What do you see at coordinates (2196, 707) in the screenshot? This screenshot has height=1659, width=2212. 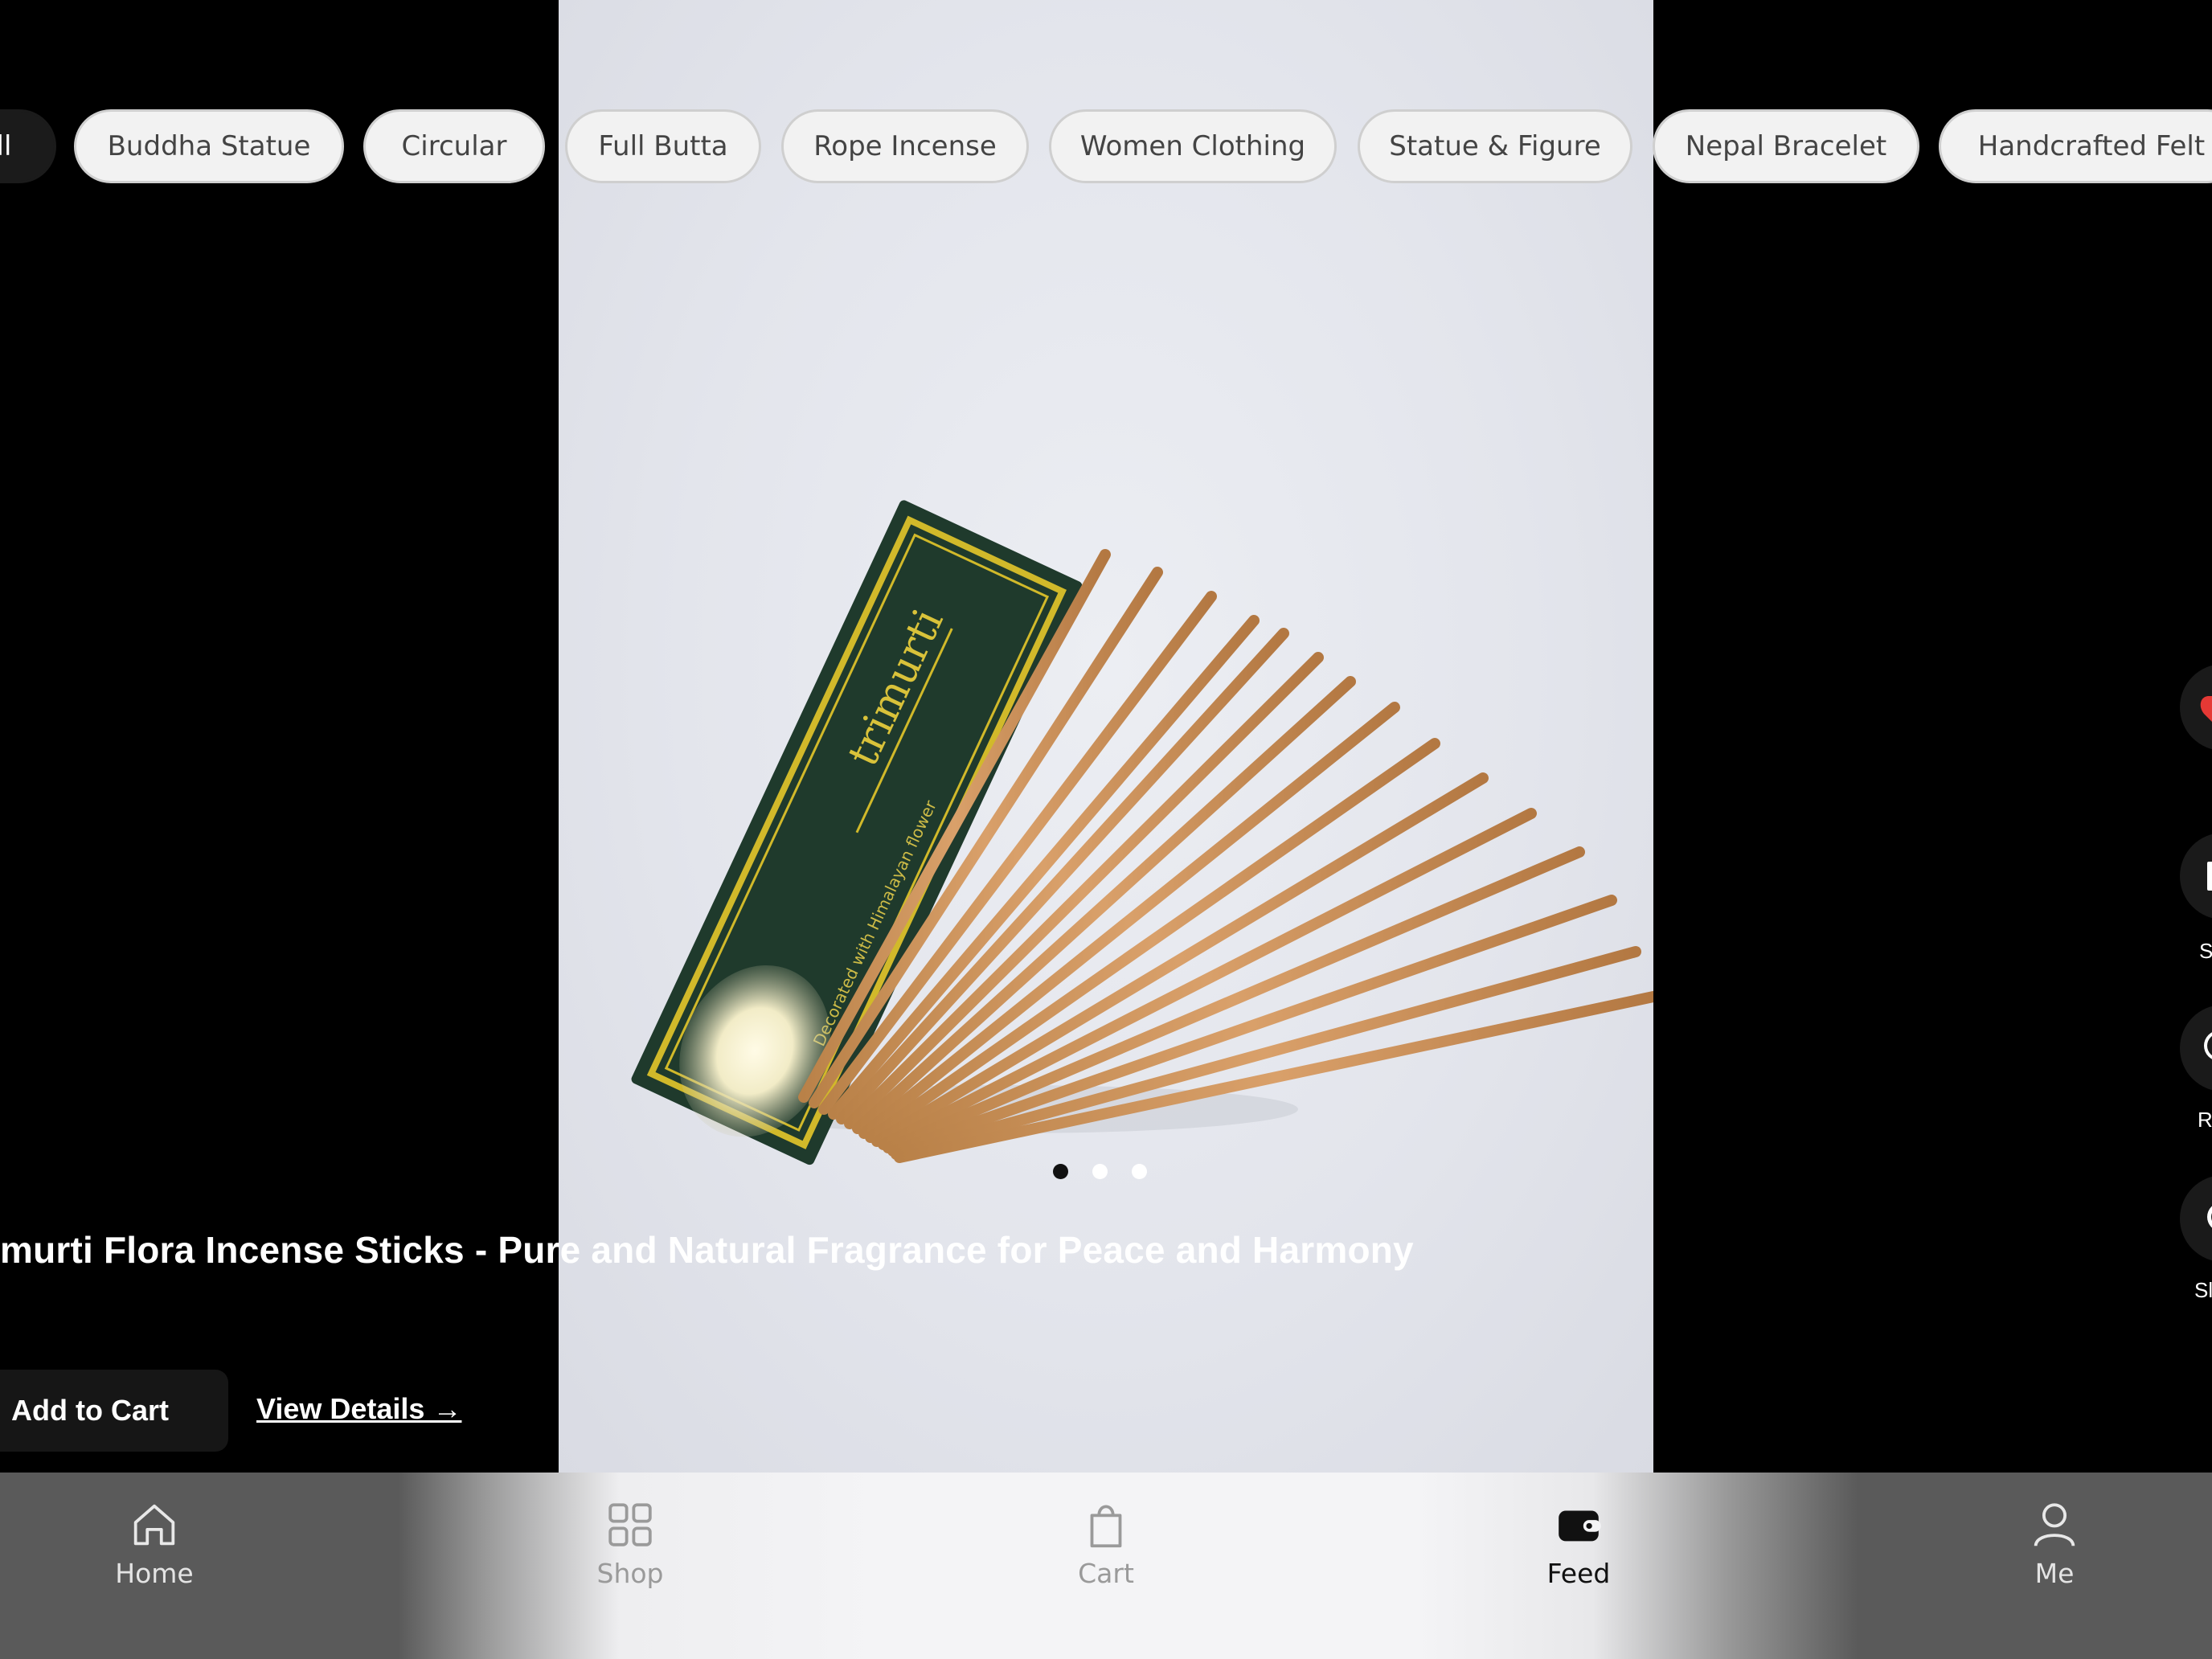 I see `like-button` at bounding box center [2196, 707].